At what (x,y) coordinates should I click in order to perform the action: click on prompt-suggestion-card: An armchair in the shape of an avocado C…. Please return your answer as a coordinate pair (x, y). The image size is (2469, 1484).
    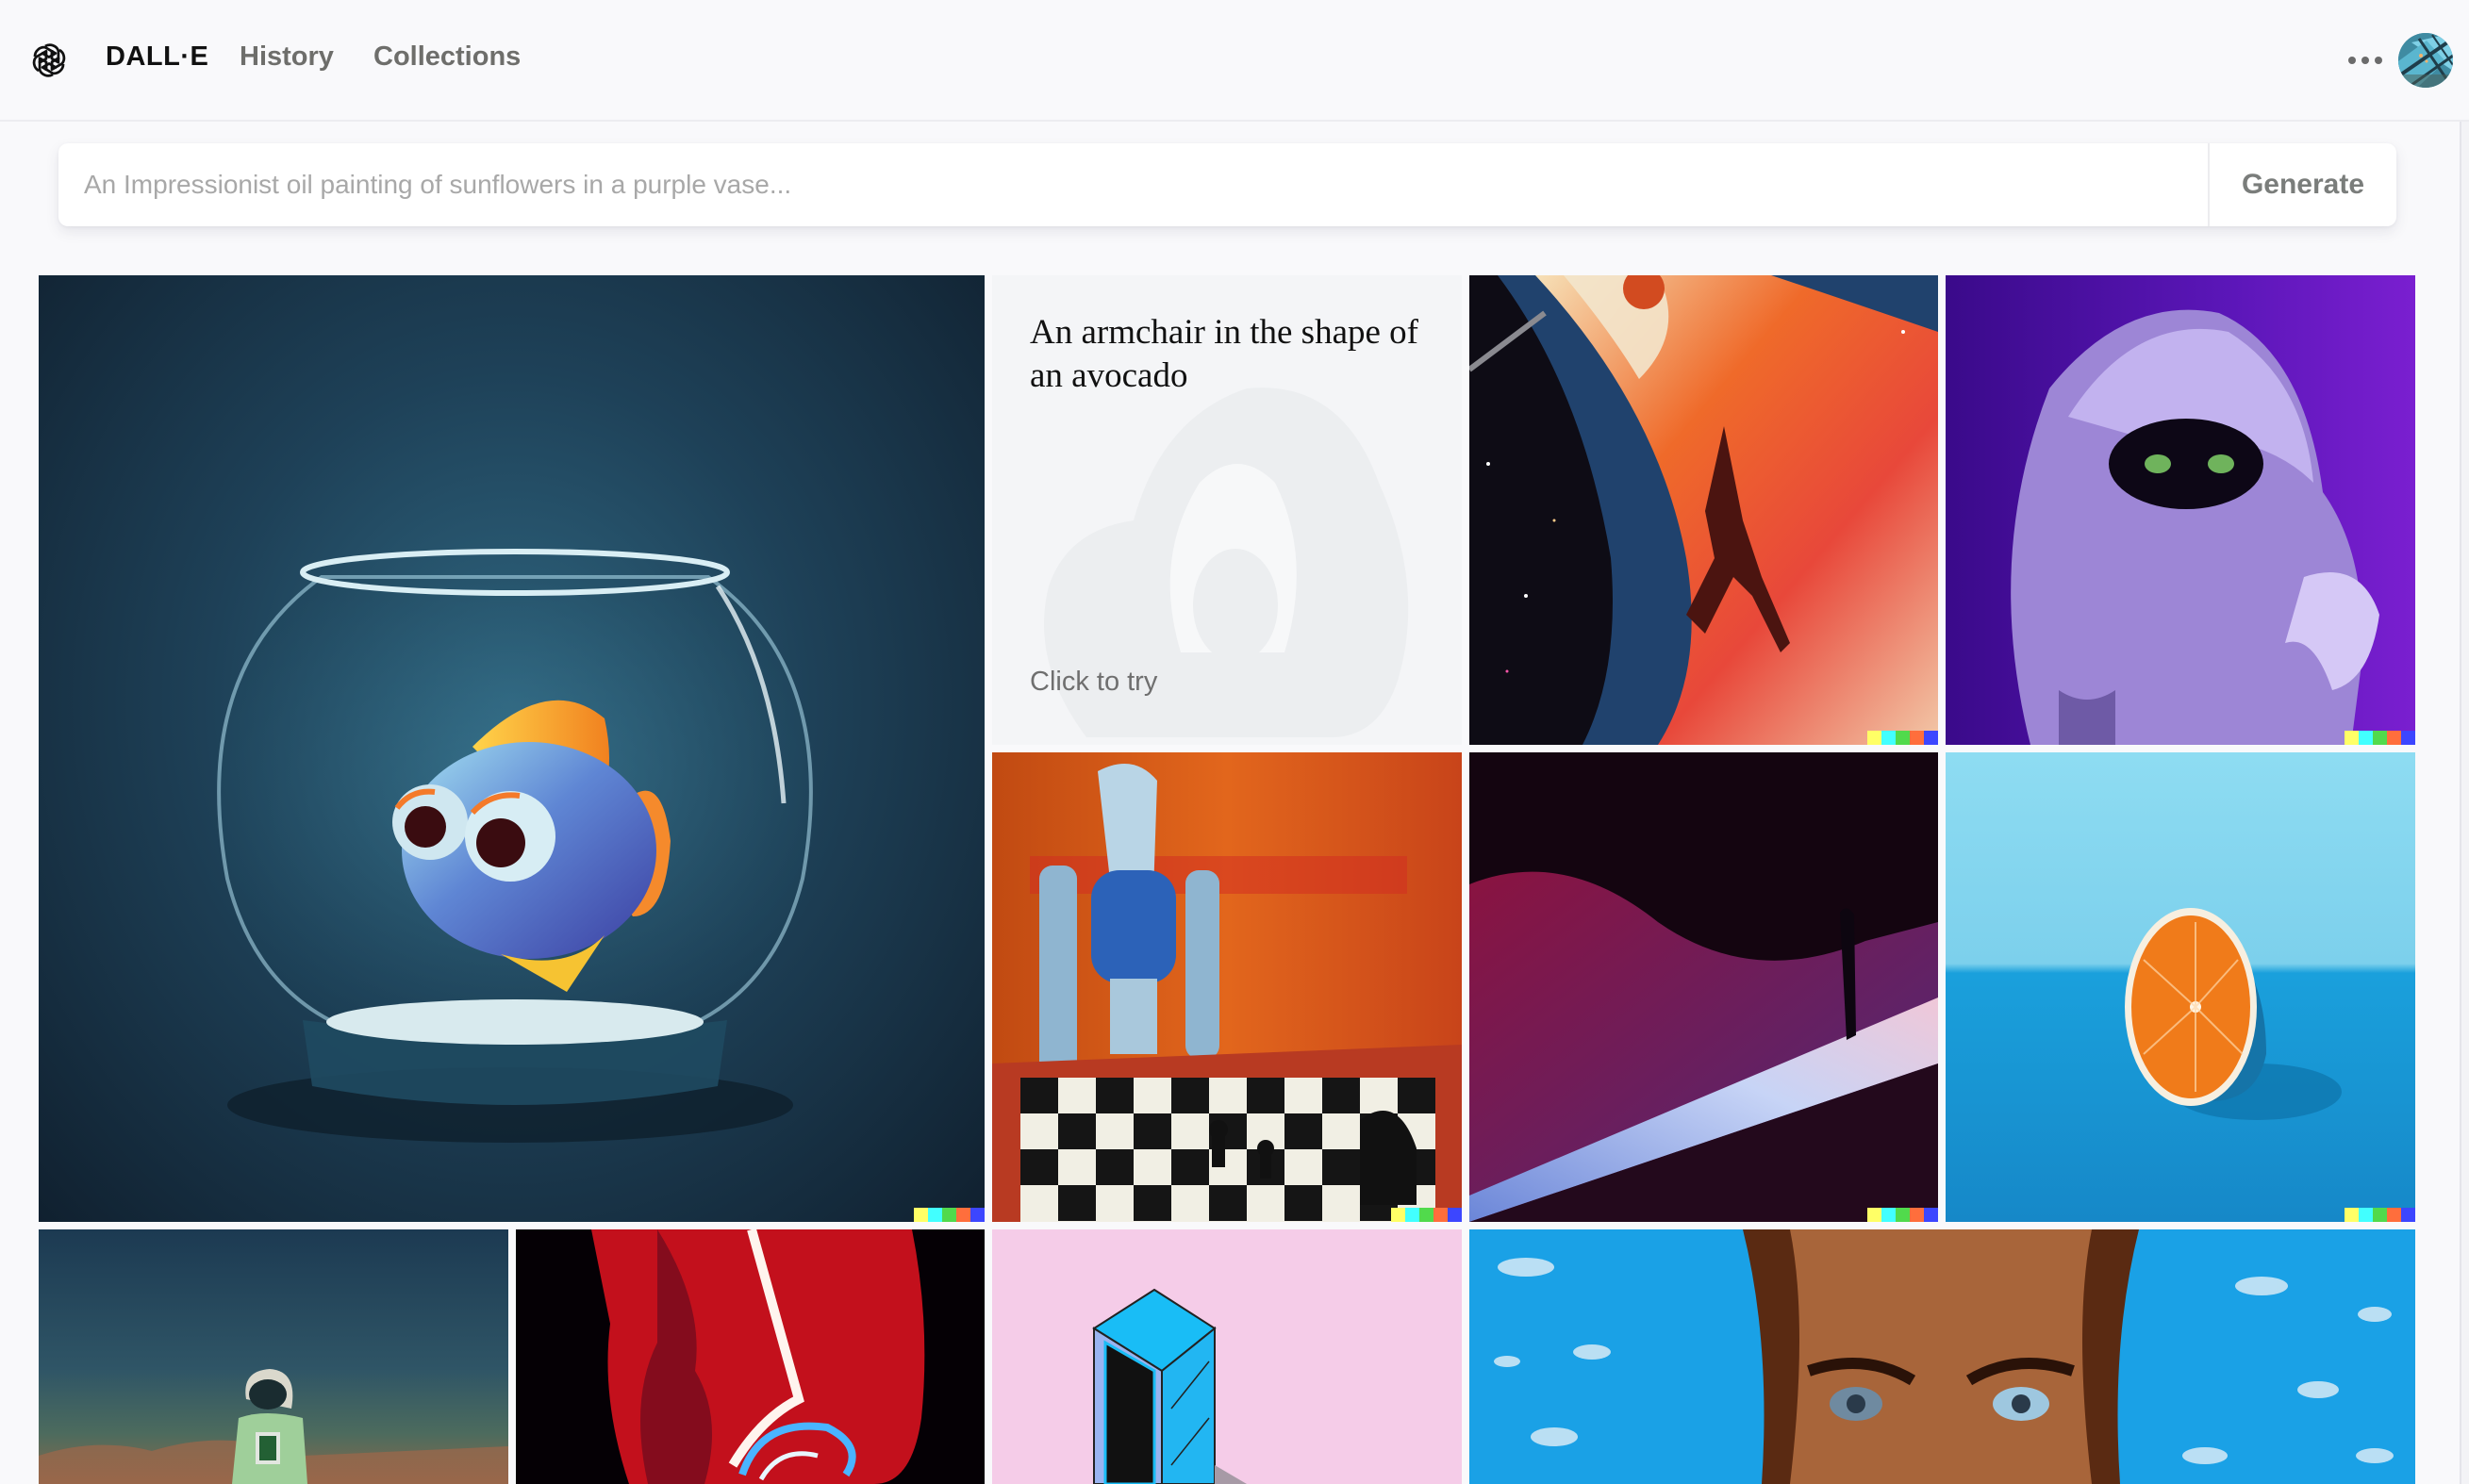
    Looking at the image, I should click on (1227, 510).